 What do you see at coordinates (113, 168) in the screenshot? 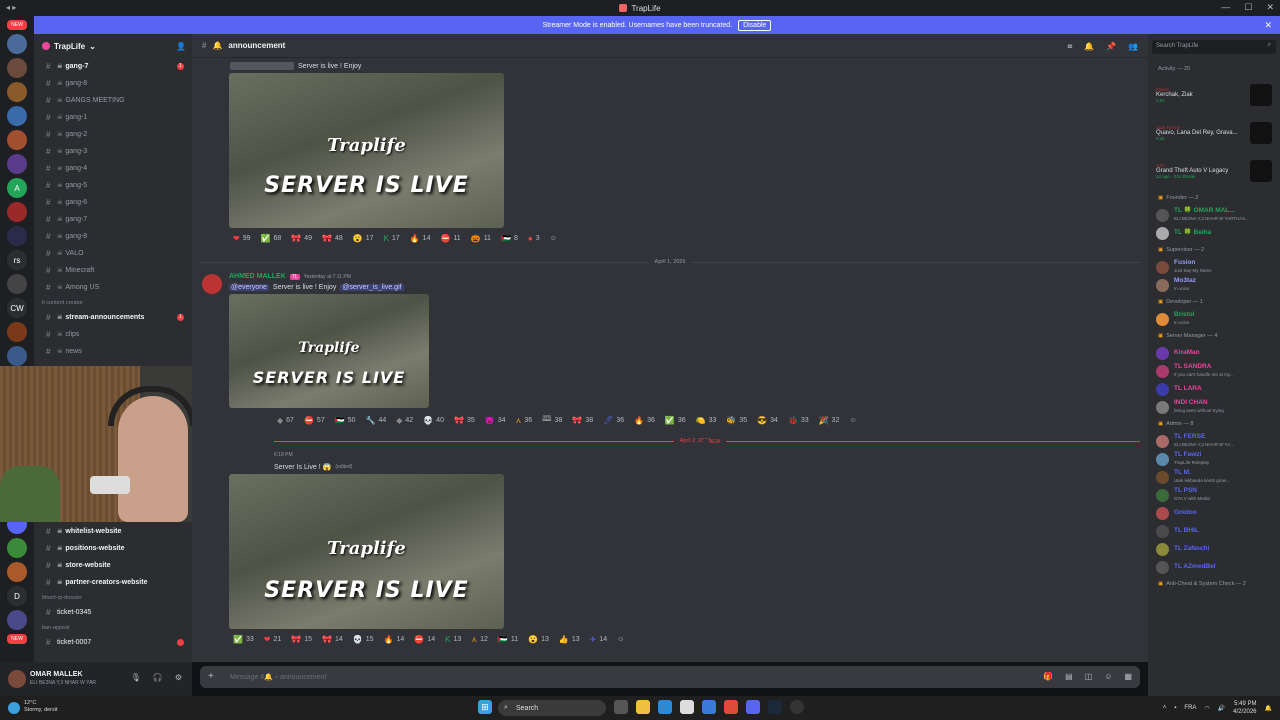
I see `channel-gang-4: # ☠ gang-4` at bounding box center [113, 168].